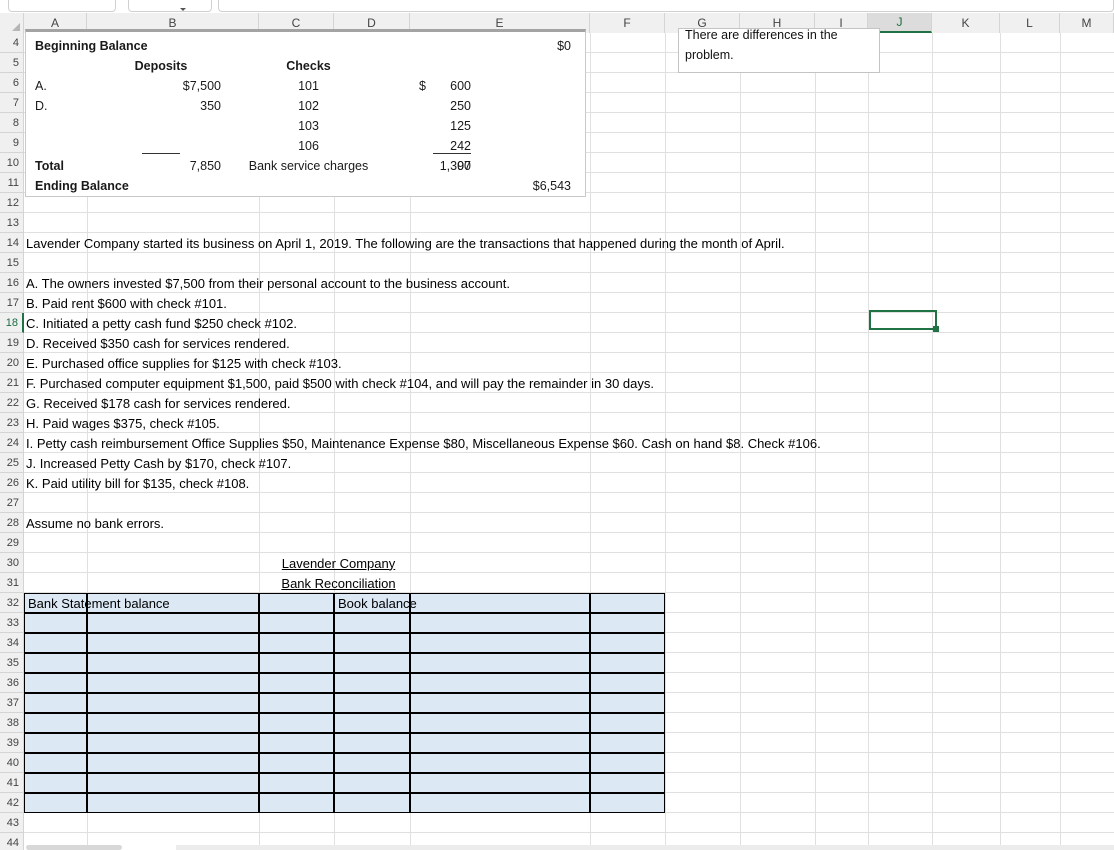 Image resolution: width=1114 pixels, height=850 pixels. What do you see at coordinates (12, 343) in the screenshot?
I see `row-header-19: 19` at bounding box center [12, 343].